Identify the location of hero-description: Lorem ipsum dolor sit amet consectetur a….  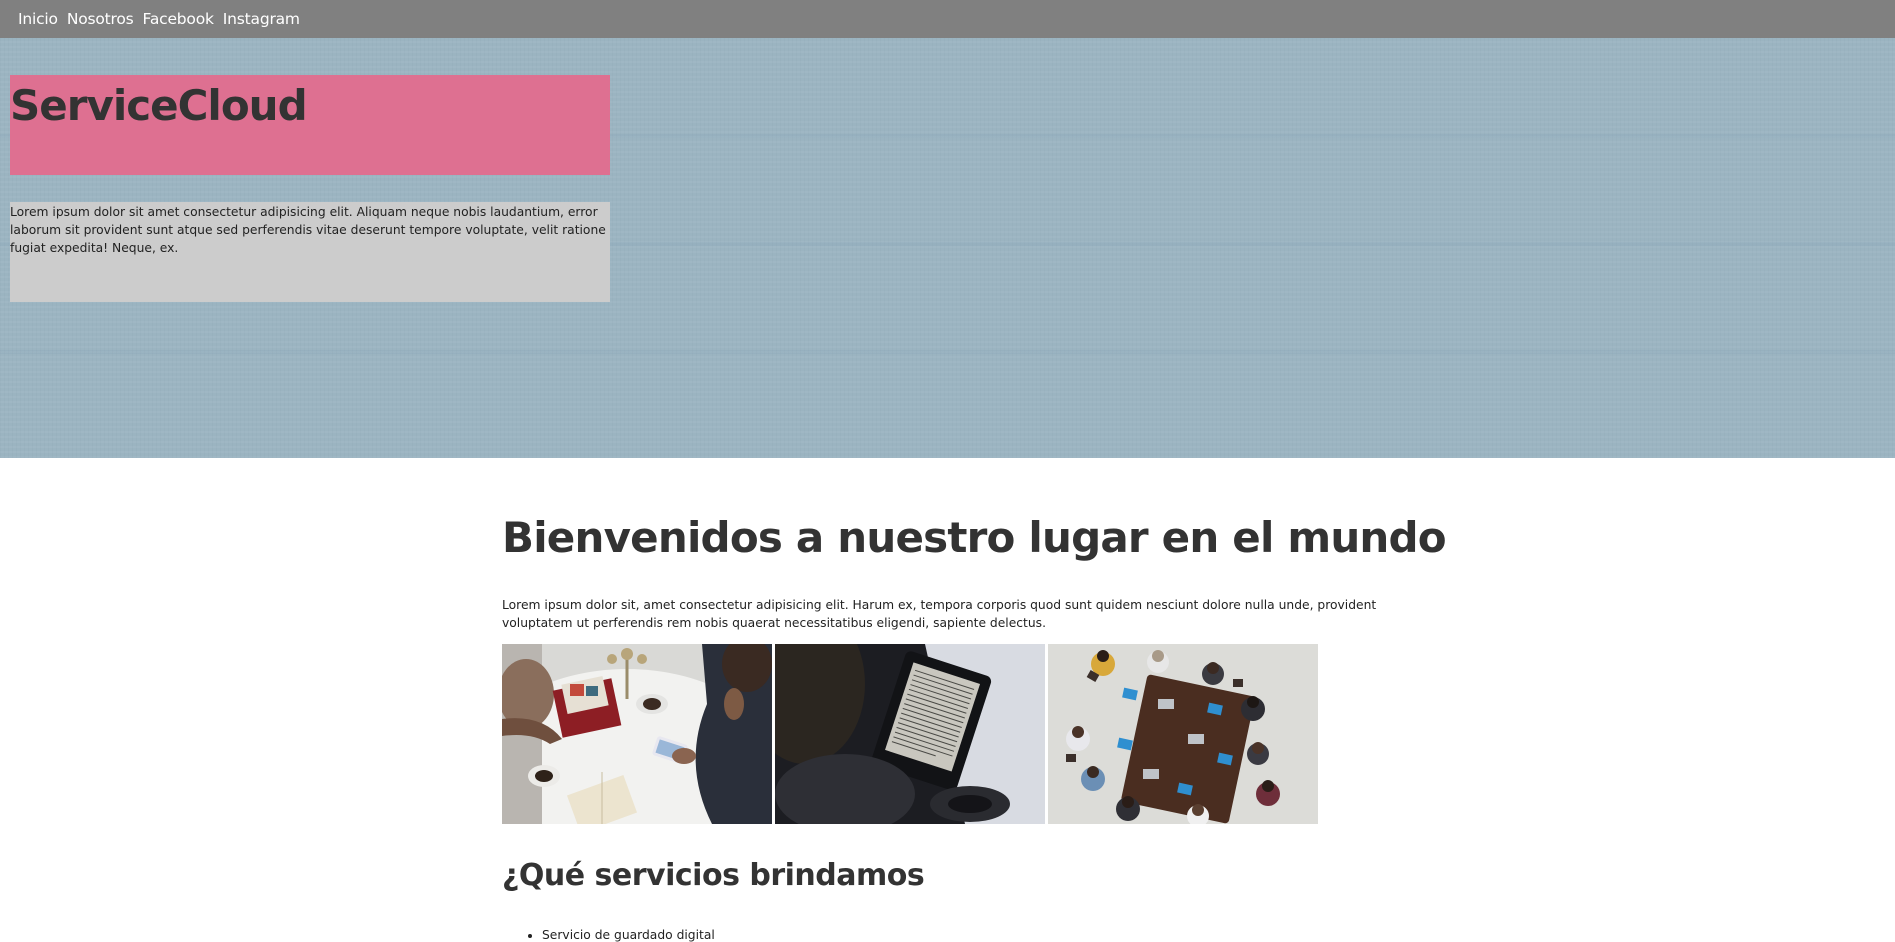
(308, 230).